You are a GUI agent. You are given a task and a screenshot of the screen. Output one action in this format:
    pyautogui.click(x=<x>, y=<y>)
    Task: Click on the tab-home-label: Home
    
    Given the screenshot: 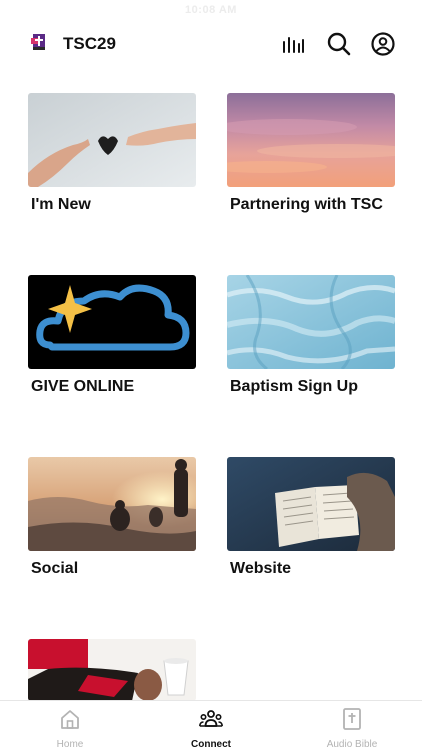 What is the action you would take?
    pyautogui.click(x=70, y=744)
    